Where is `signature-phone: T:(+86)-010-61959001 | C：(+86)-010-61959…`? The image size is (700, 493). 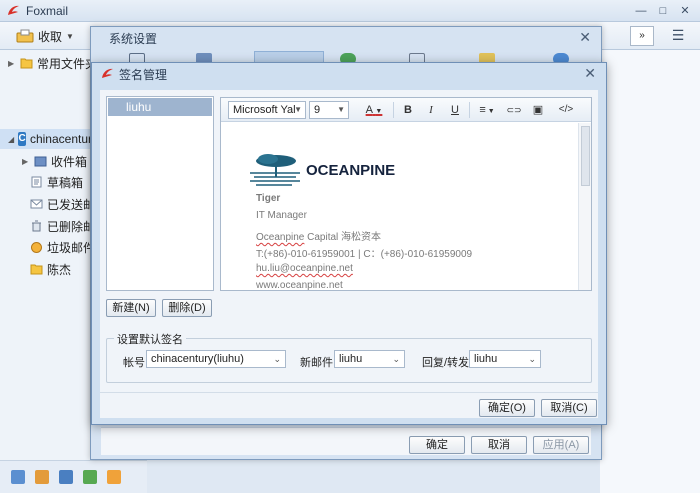 signature-phone: T:(+86)-010-61959001 | C：(+86)-010-61959… is located at coordinates (364, 254).